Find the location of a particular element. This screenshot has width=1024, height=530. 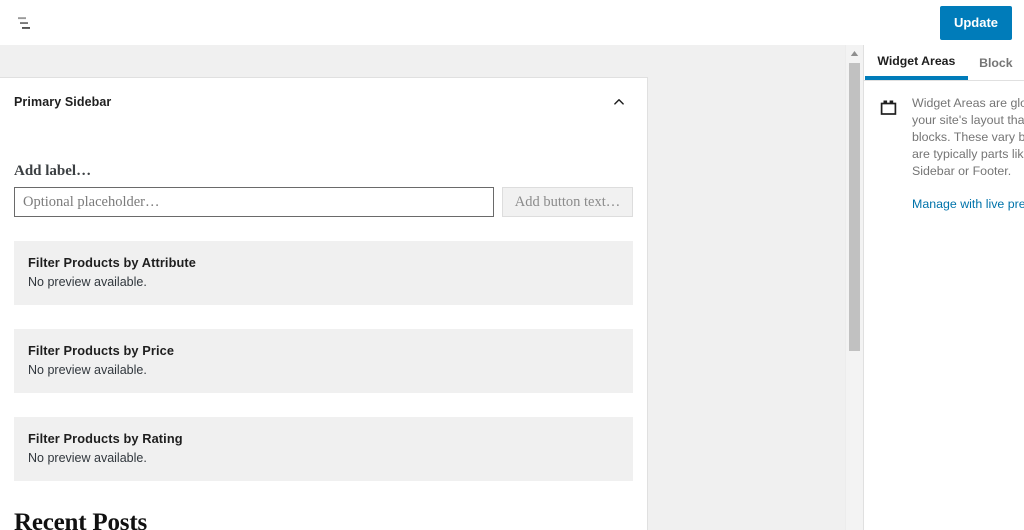

panel-icon-column is located at coordinates (883, 154).